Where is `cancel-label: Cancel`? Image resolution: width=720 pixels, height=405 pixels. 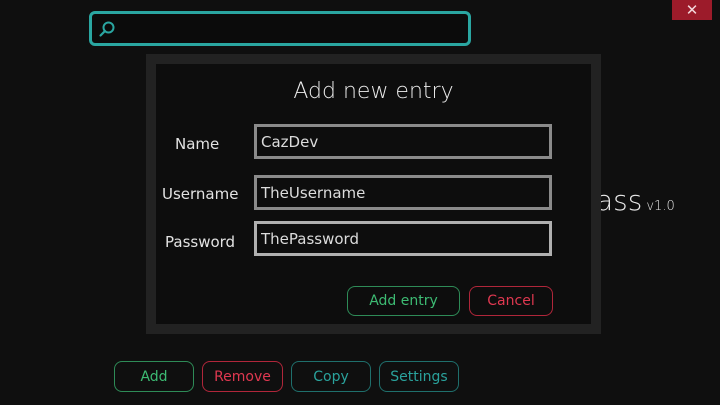
cancel-label: Cancel is located at coordinates (511, 301).